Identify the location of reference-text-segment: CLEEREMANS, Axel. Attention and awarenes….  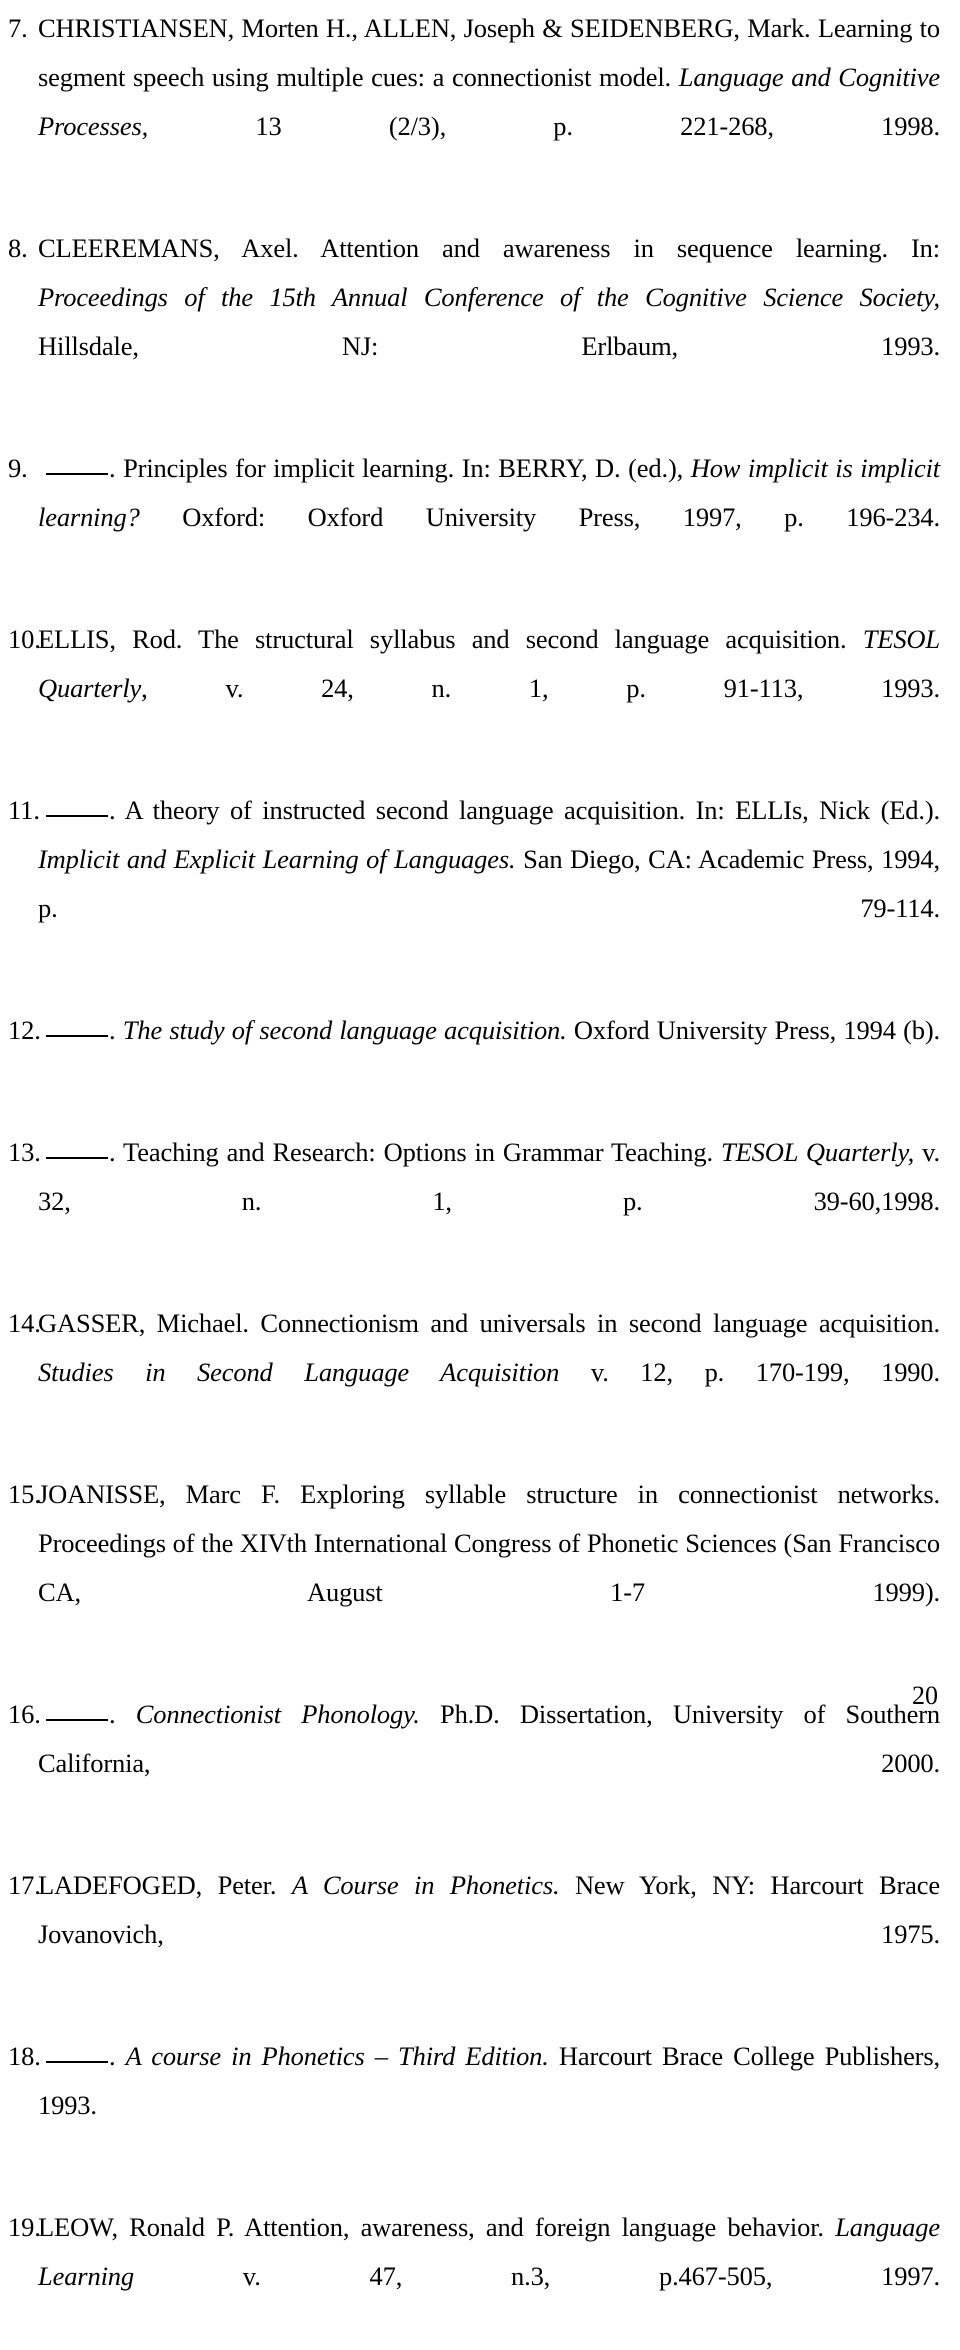
(489, 248).